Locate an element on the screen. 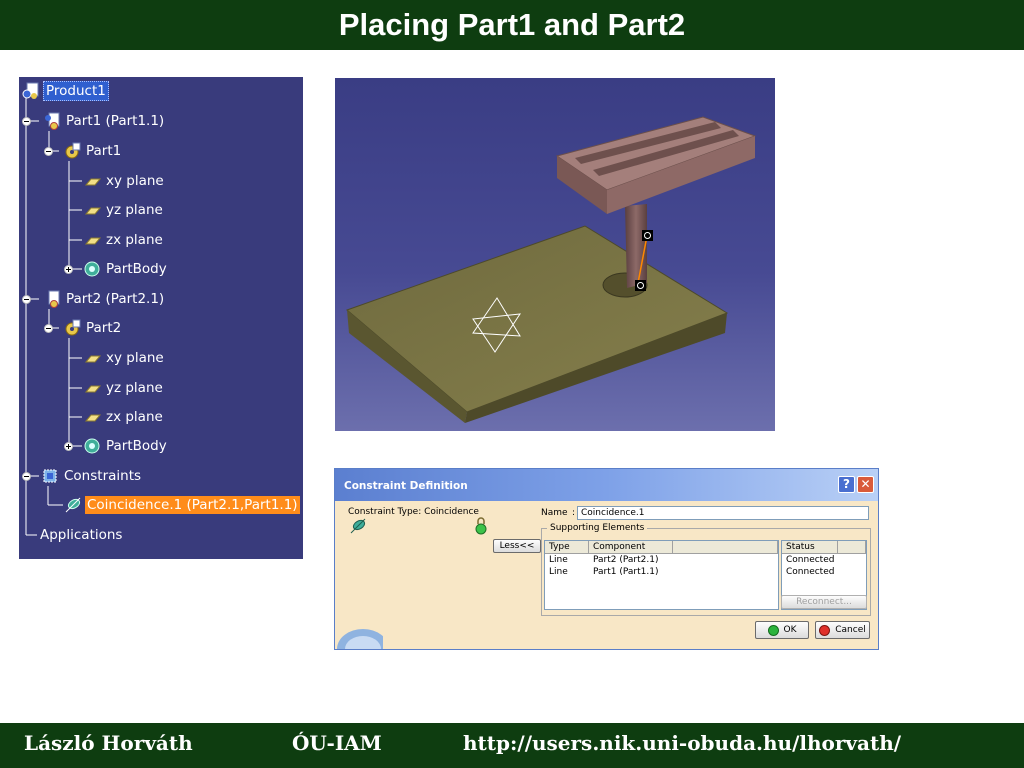  tree-item-label: Part2 is located at coordinates (104, 328).